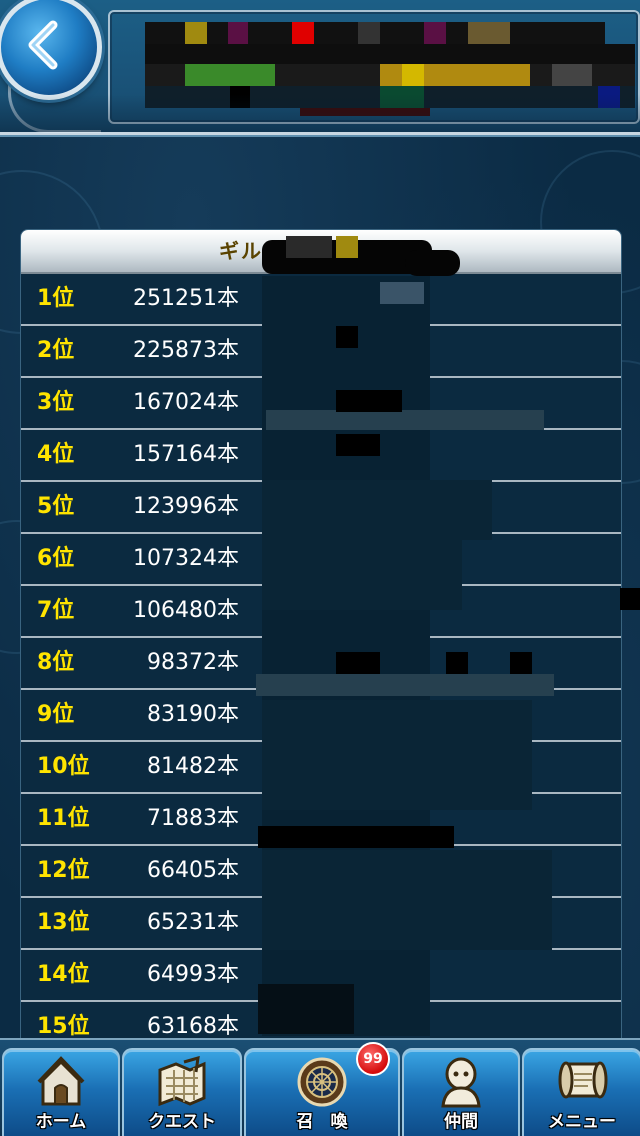 This screenshot has width=640, height=1136. What do you see at coordinates (186, 402) in the screenshot?
I see `rank-count: 167024本` at bounding box center [186, 402].